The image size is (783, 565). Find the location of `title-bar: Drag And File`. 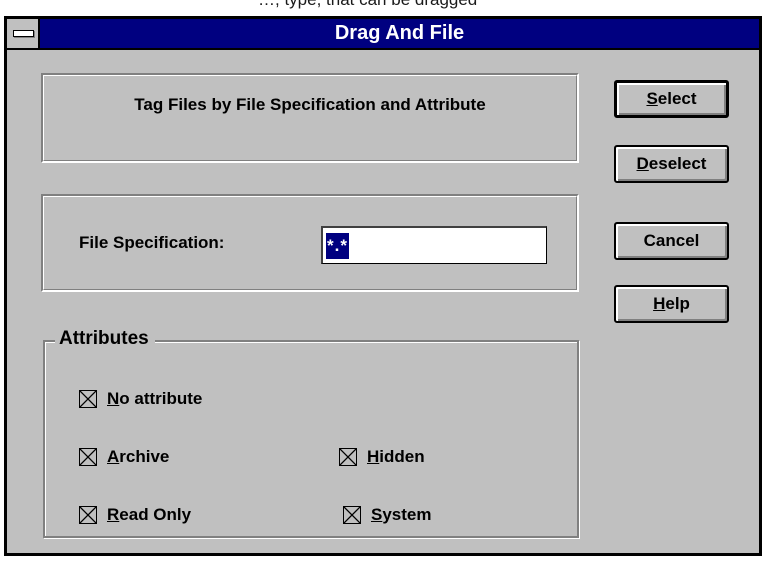

title-bar: Drag And File is located at coordinates (383, 34).